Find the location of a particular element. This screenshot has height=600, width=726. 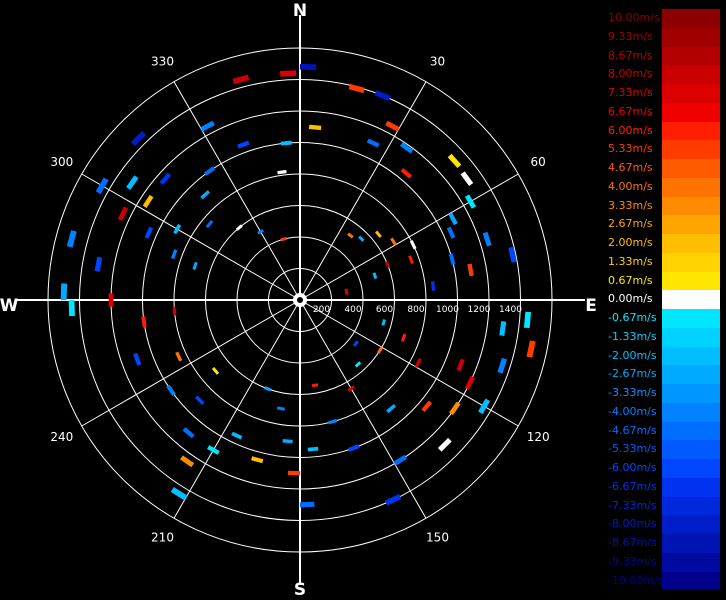

legend-entry: 0.67m/s is located at coordinates (663, 281).